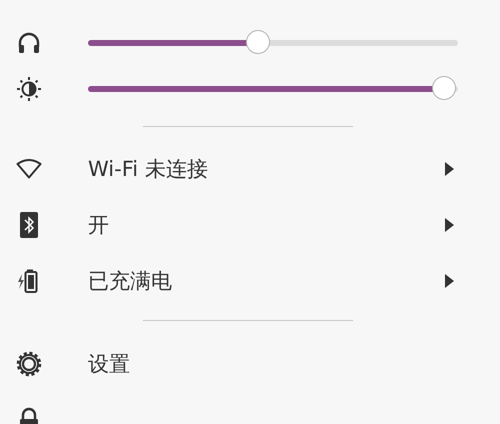 This screenshot has width=500, height=424. I want to click on menu-item: 设置, so click(250, 364).